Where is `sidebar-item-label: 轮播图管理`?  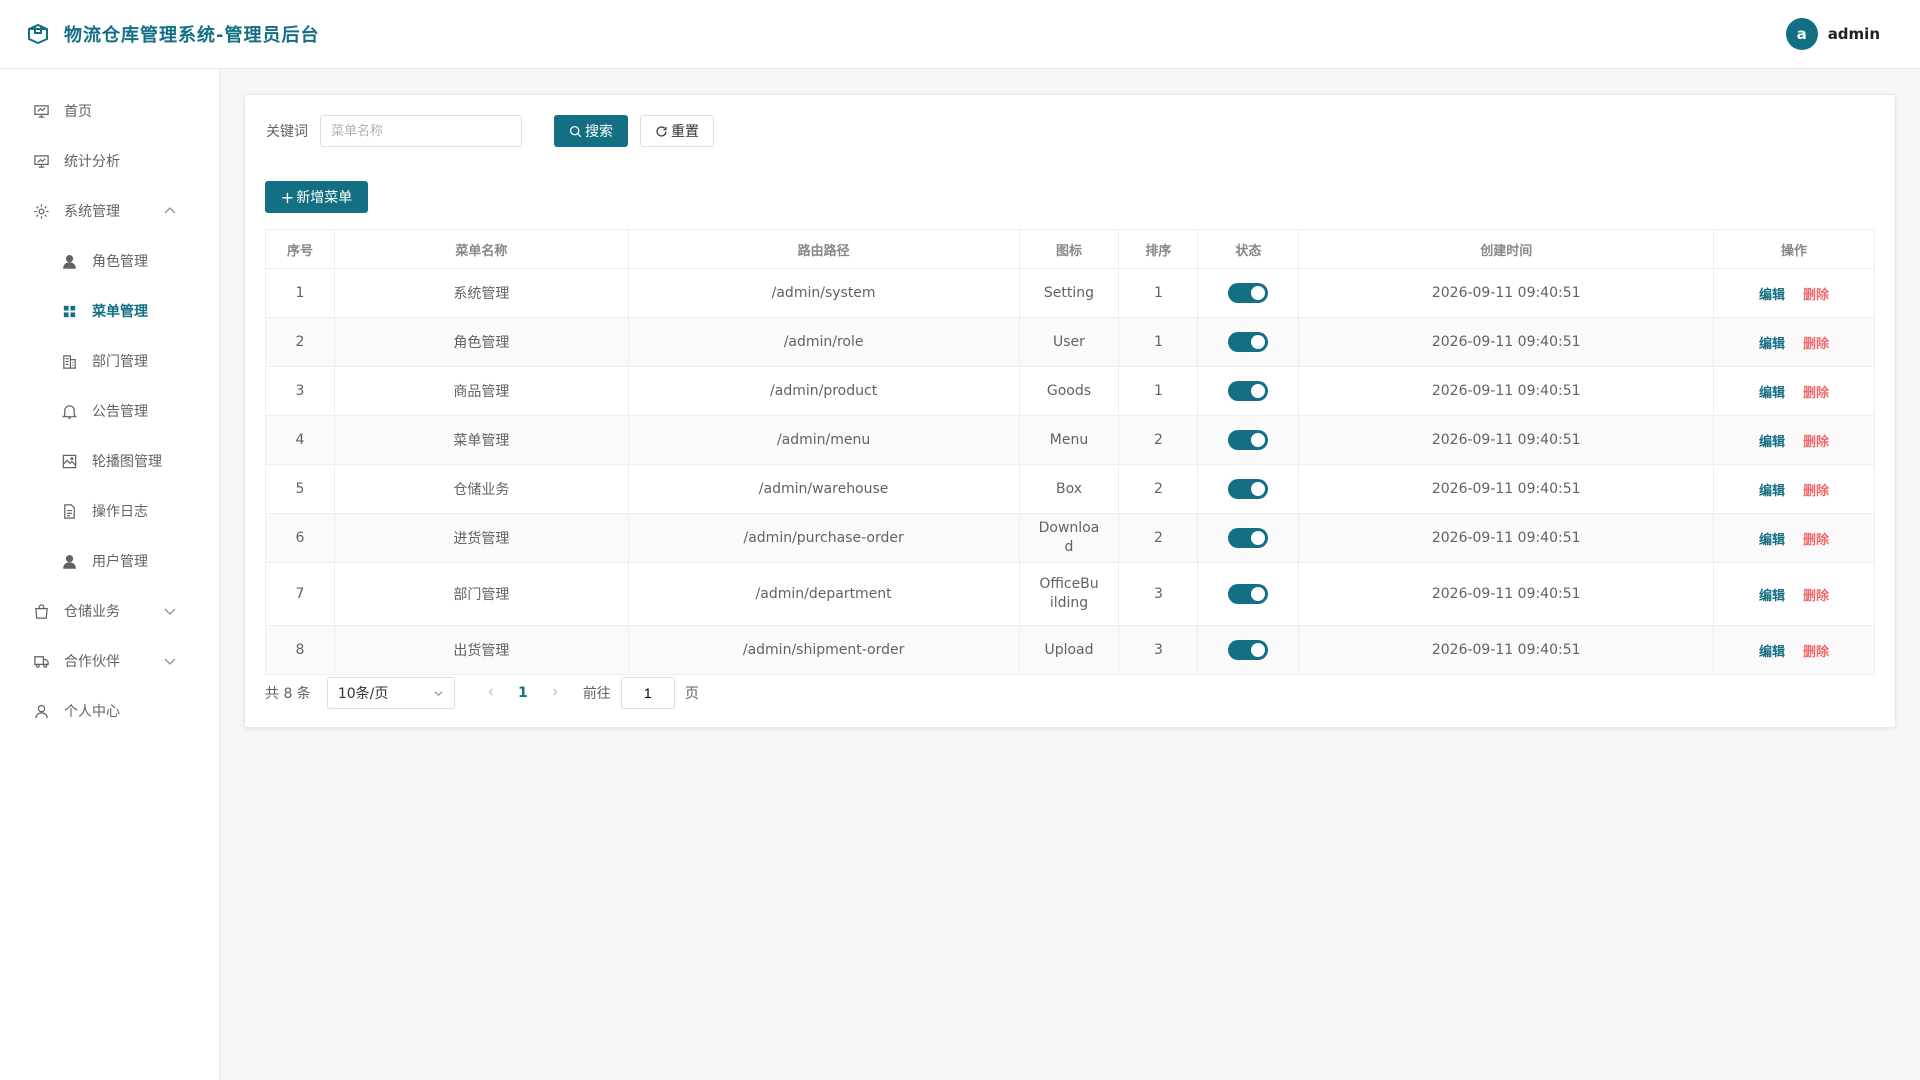 sidebar-item-label: 轮播图管理 is located at coordinates (127, 462).